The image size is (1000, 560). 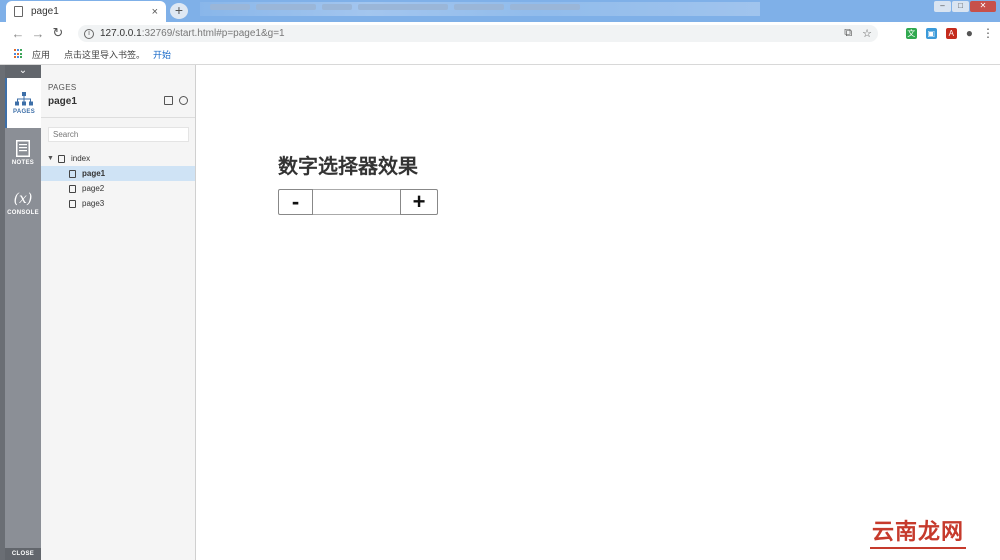 What do you see at coordinates (295, 202) in the screenshot?
I see `decrement-button: -` at bounding box center [295, 202].